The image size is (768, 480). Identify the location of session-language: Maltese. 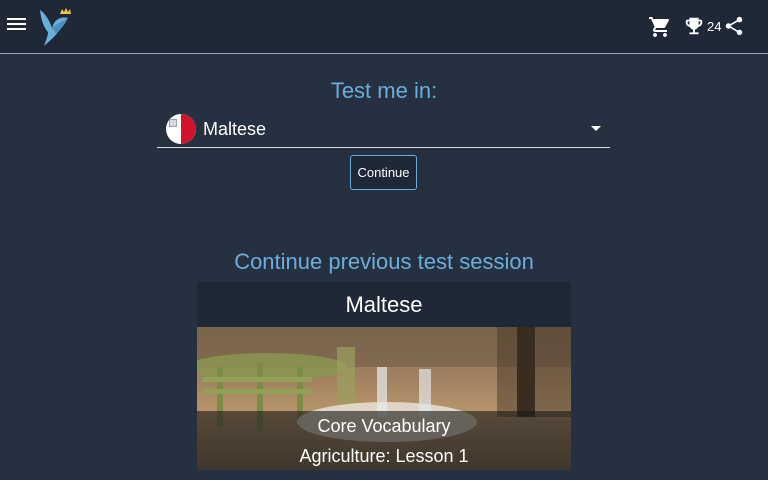
(384, 304).